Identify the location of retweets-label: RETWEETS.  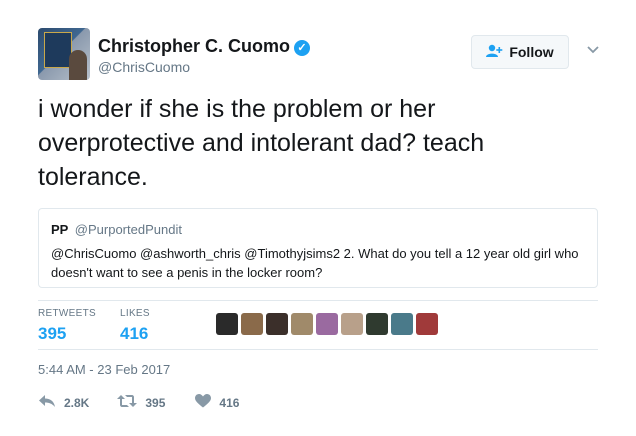
(67, 313).